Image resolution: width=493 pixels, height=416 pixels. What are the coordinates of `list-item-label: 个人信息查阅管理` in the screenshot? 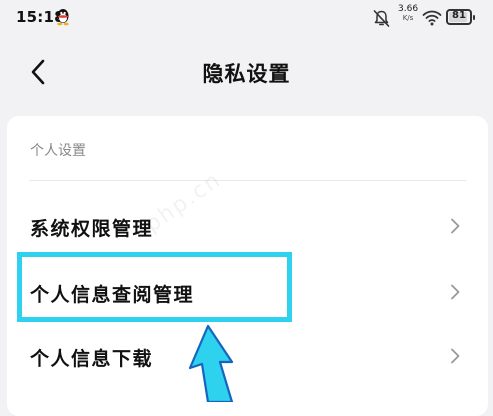 It's located at (112, 295).